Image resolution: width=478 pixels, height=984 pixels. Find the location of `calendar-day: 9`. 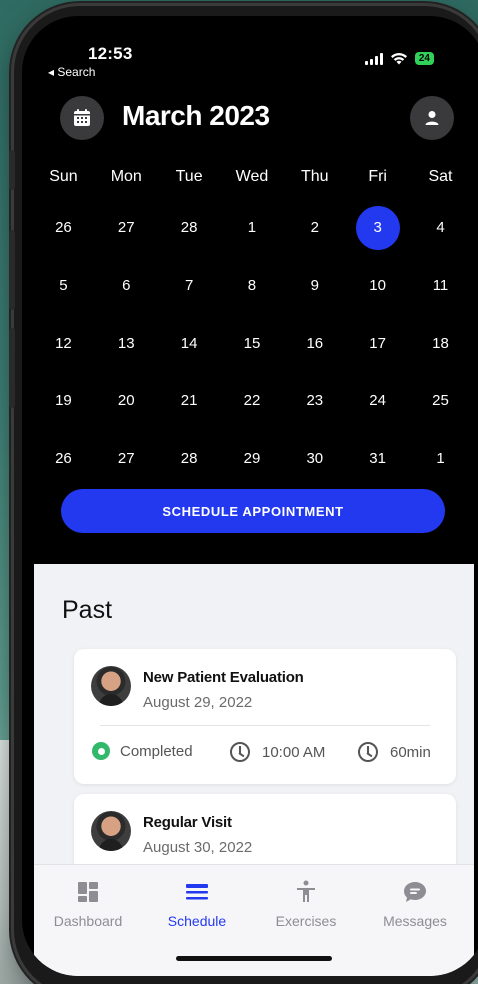

calendar-day: 9 is located at coordinates (314, 286).